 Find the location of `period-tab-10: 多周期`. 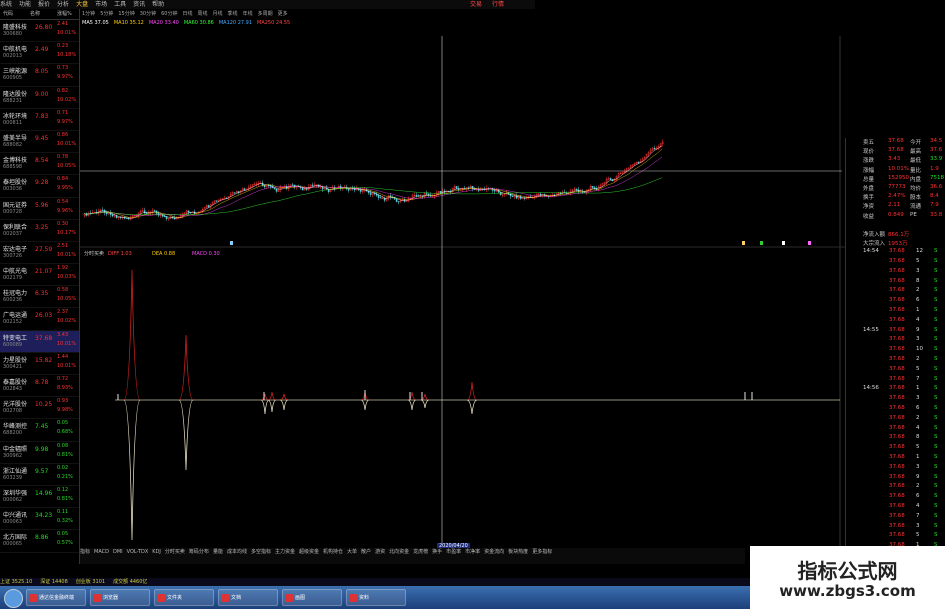

period-tab-10: 多周期 is located at coordinates (265, 14).